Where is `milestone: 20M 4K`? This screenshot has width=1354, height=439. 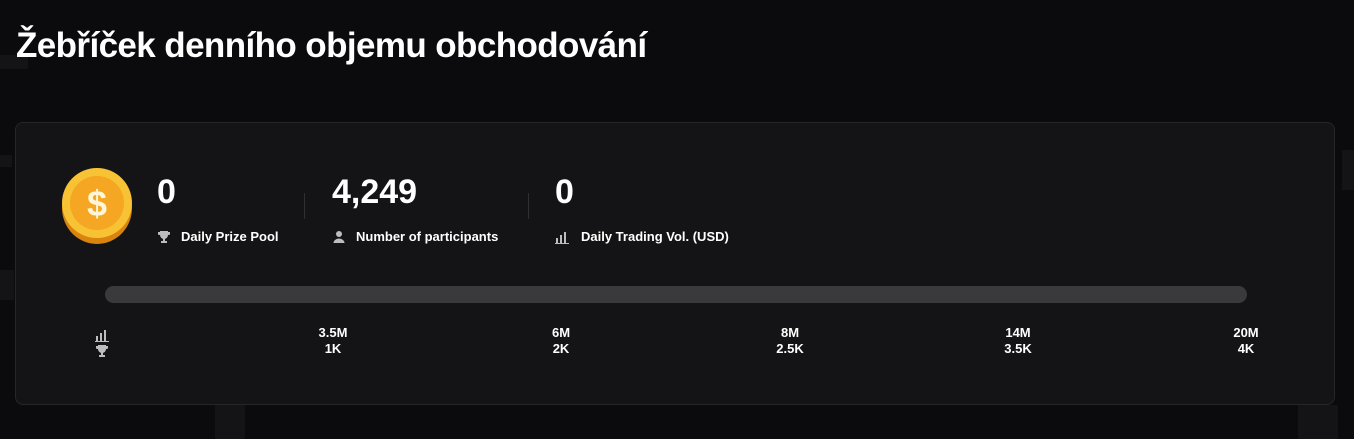
milestone: 20M 4K is located at coordinates (1246, 341).